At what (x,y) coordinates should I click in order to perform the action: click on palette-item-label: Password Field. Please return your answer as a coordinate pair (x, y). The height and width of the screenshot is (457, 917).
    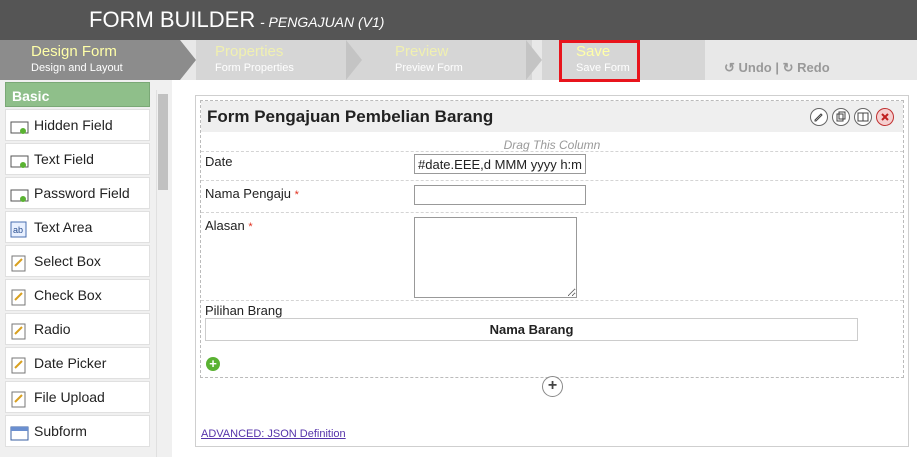
    Looking at the image, I should click on (82, 193).